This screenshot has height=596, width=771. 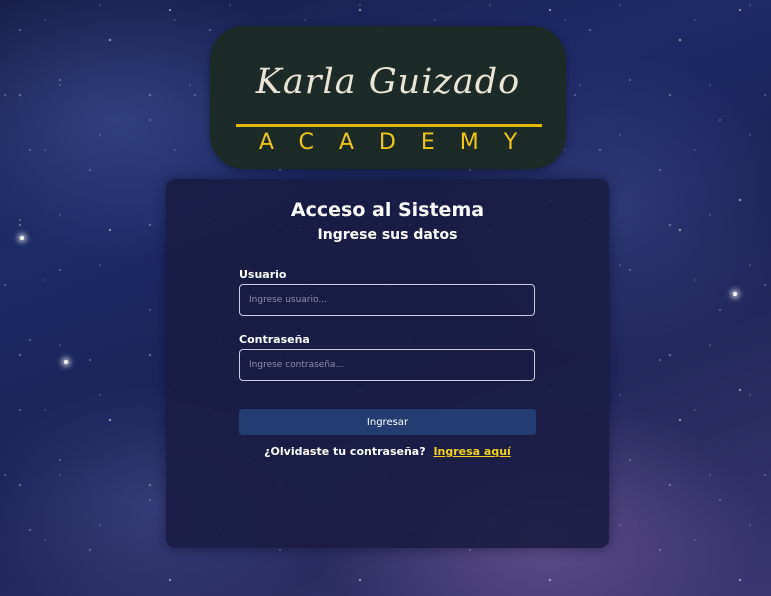 I want to click on login-submit-button: Ingresar, so click(x=387, y=422).